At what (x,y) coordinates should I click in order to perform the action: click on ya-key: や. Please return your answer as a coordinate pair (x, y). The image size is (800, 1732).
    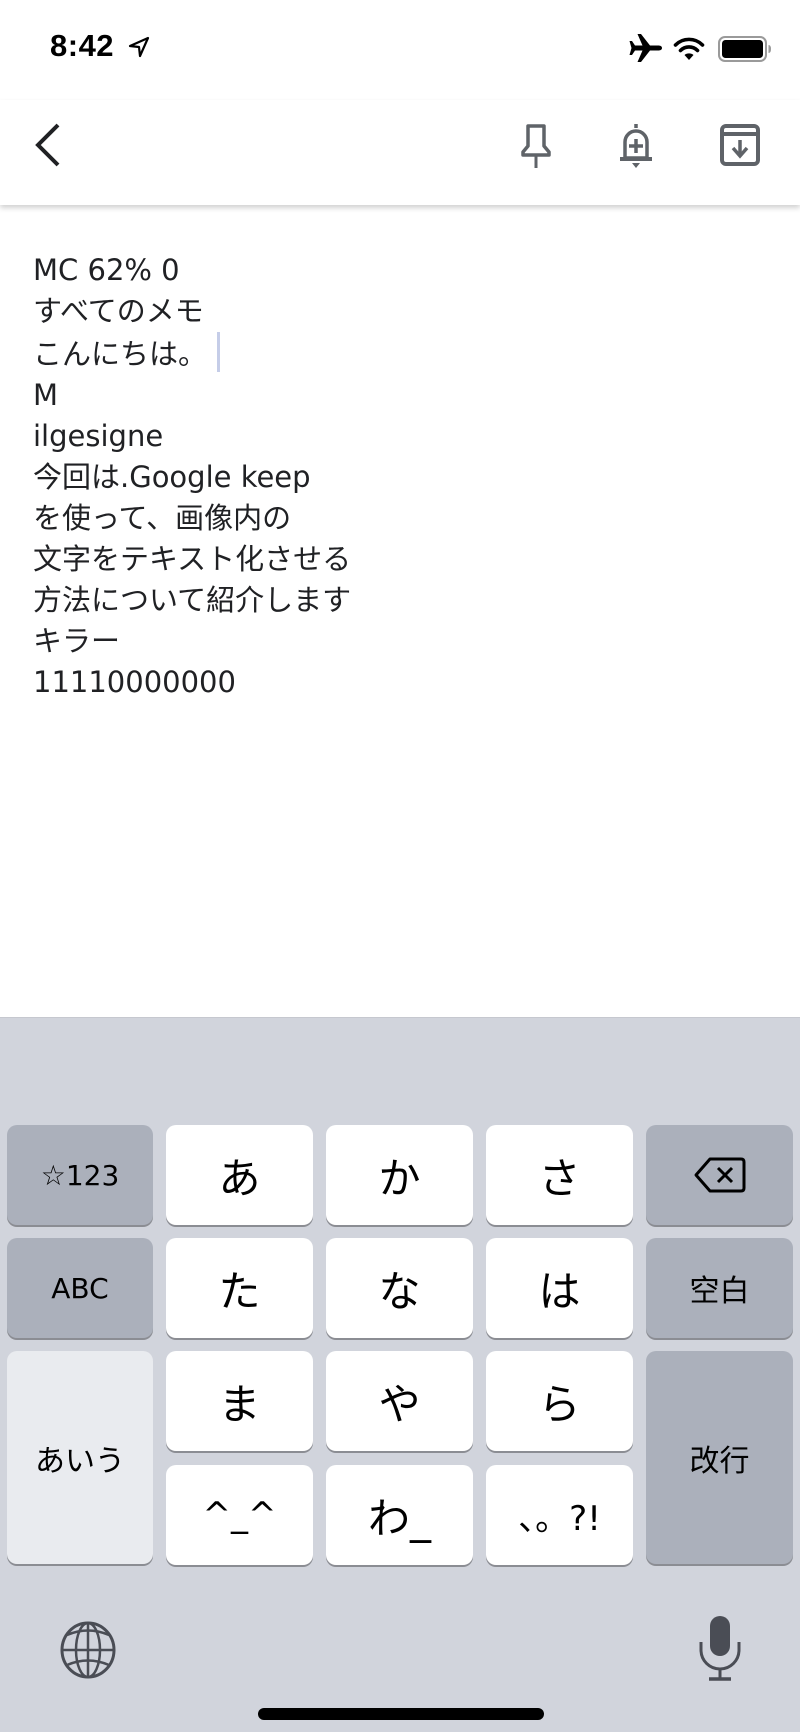
    Looking at the image, I should click on (399, 1401).